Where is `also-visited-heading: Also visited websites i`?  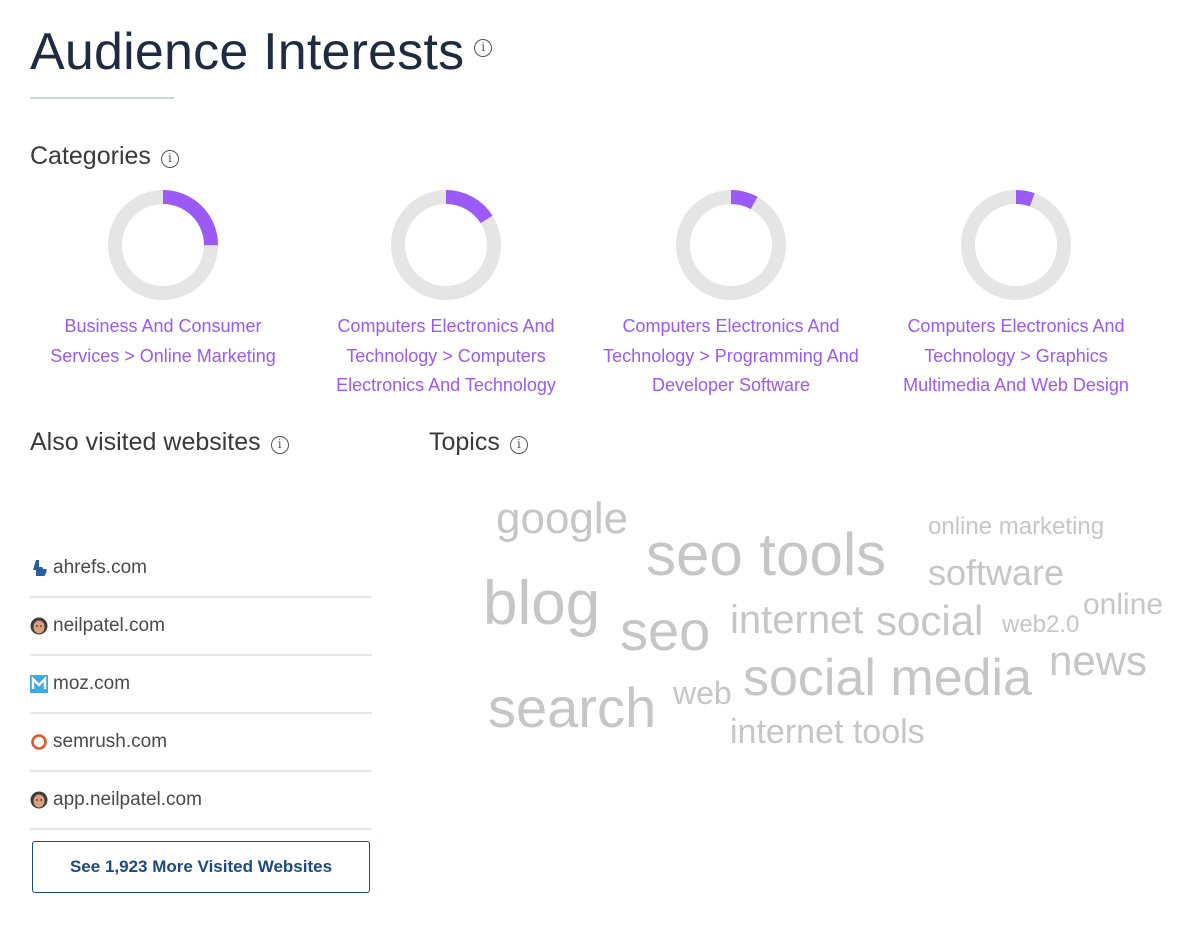 also-visited-heading: Also visited websites i is located at coordinates (159, 442).